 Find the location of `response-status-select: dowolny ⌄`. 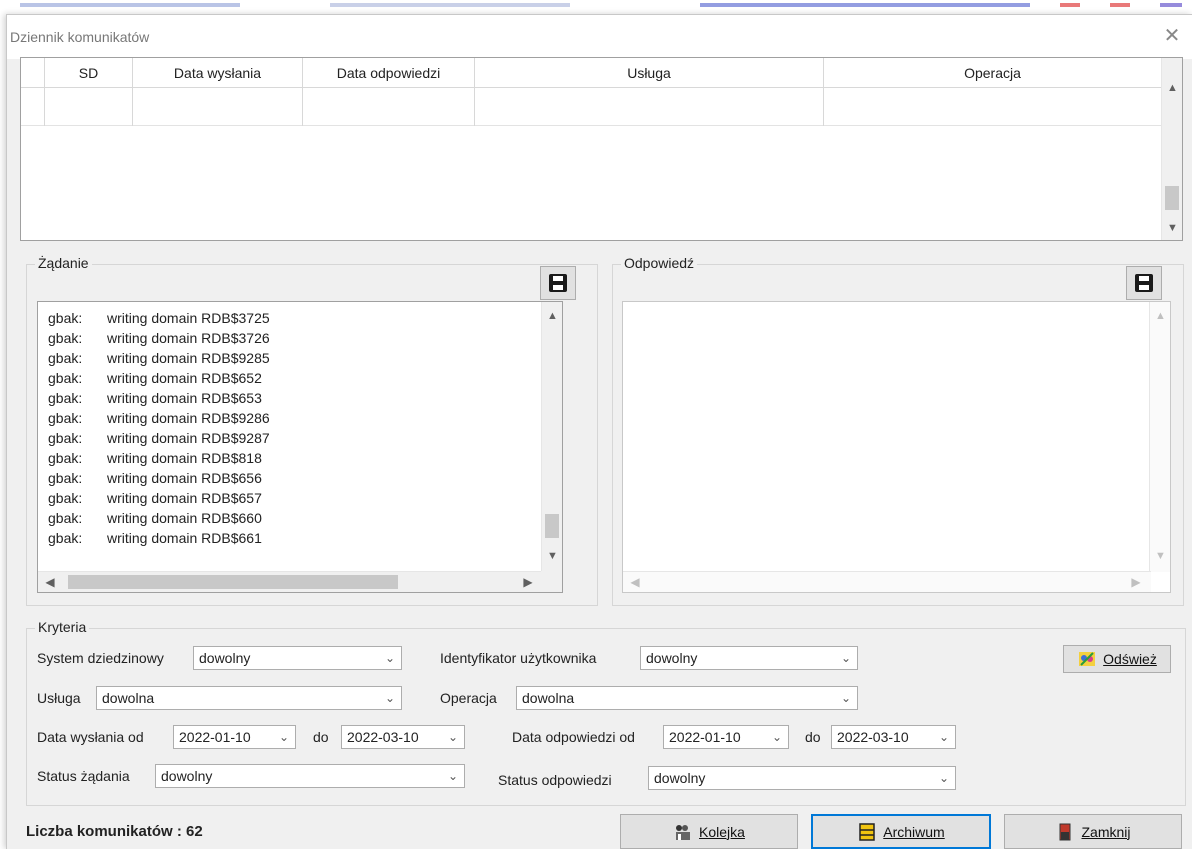

response-status-select: dowolny ⌄ is located at coordinates (802, 778).